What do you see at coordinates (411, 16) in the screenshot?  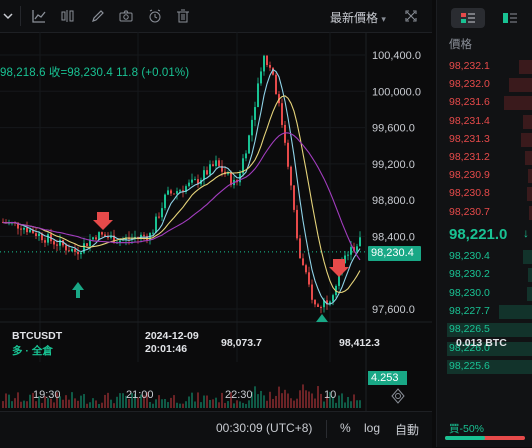 I see `fullscreen-icon` at bounding box center [411, 16].